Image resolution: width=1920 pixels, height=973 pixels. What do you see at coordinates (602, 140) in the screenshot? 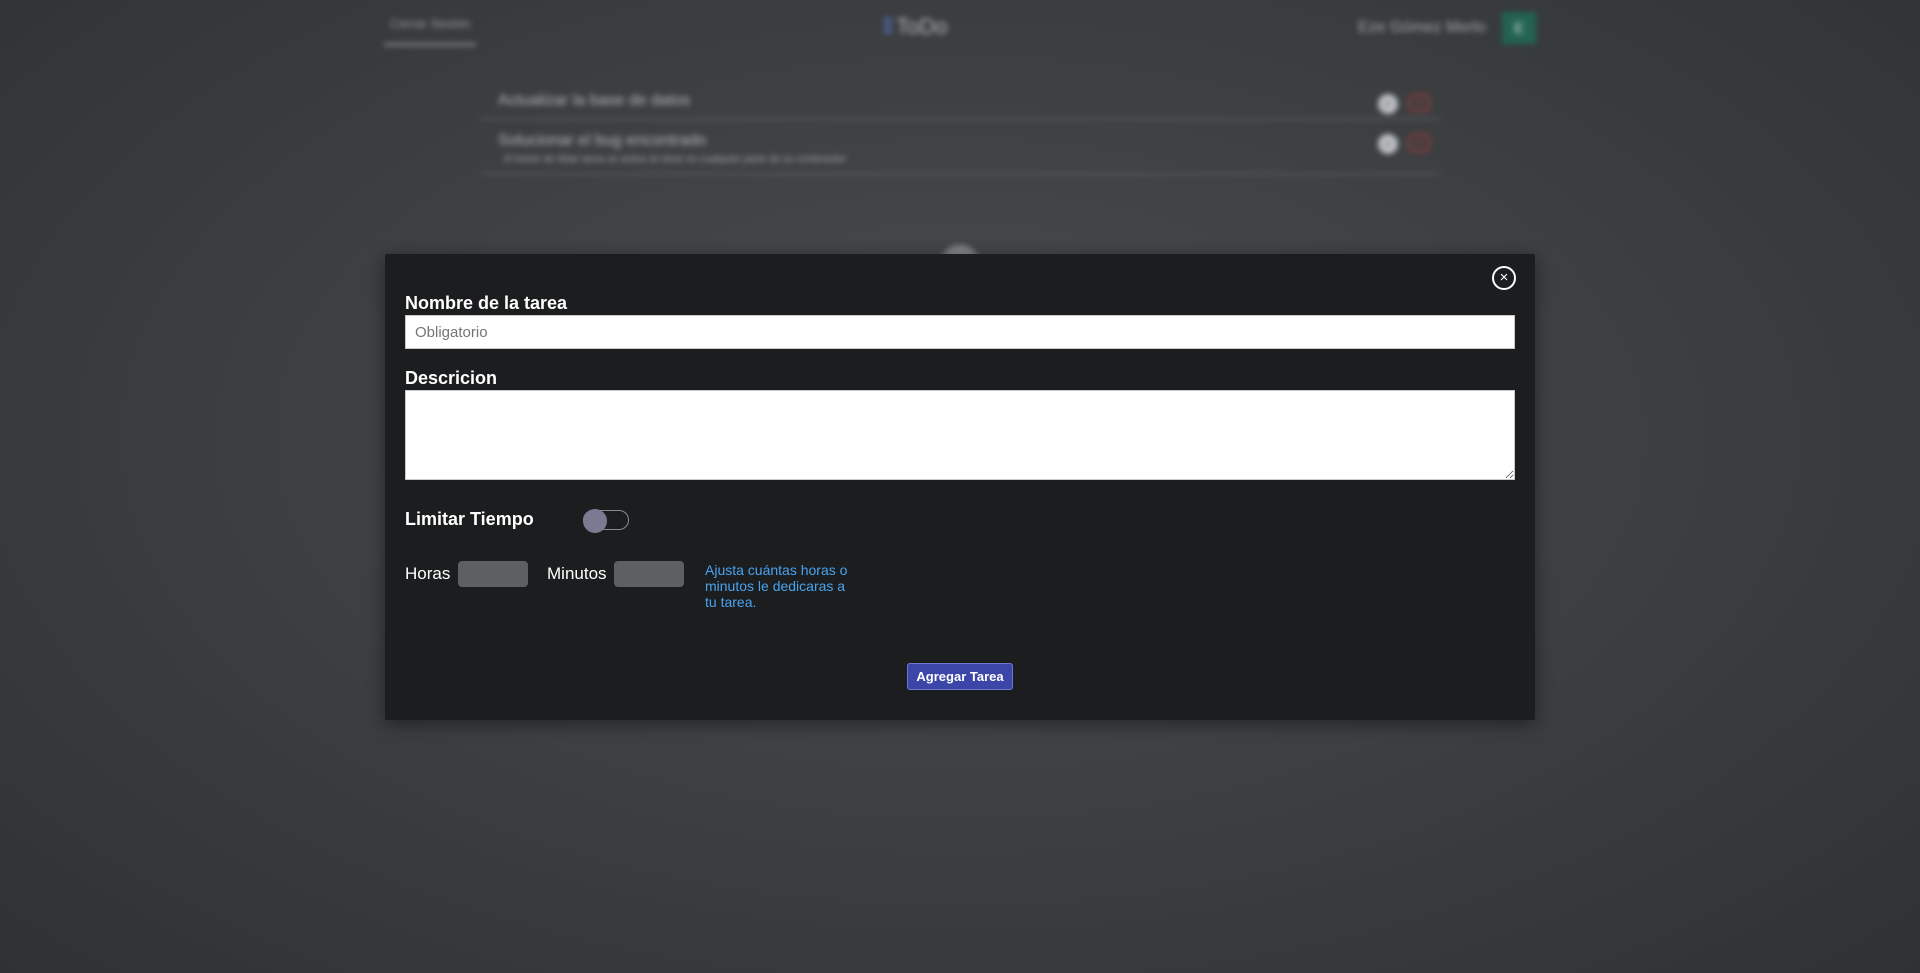
I see `task-title: Solucionar el bug encontrado` at bounding box center [602, 140].